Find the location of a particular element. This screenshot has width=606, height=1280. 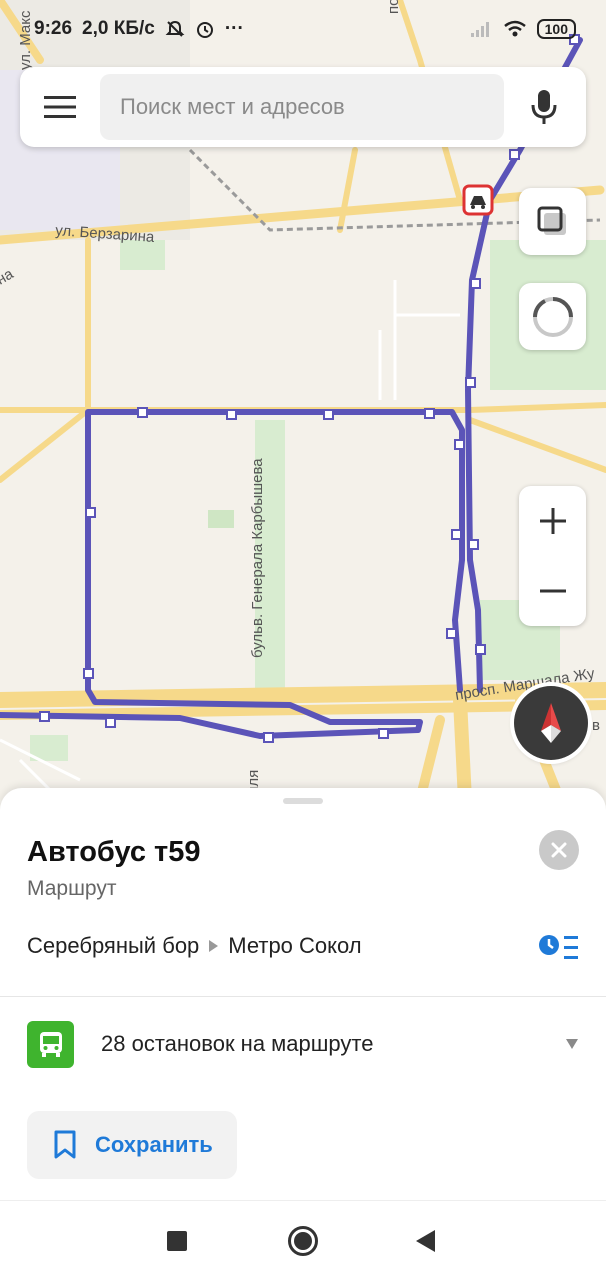

zoom-controls is located at coordinates (552, 556).